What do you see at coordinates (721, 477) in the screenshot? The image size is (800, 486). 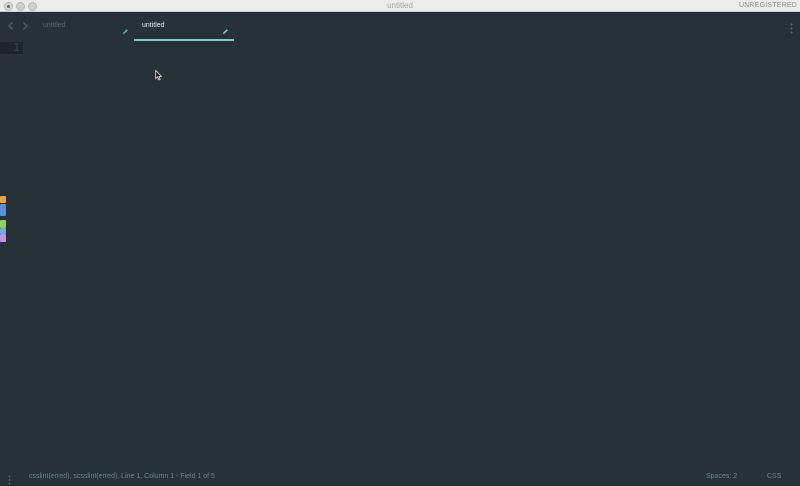 I see `indentation-setting: Spaces: 2` at bounding box center [721, 477].